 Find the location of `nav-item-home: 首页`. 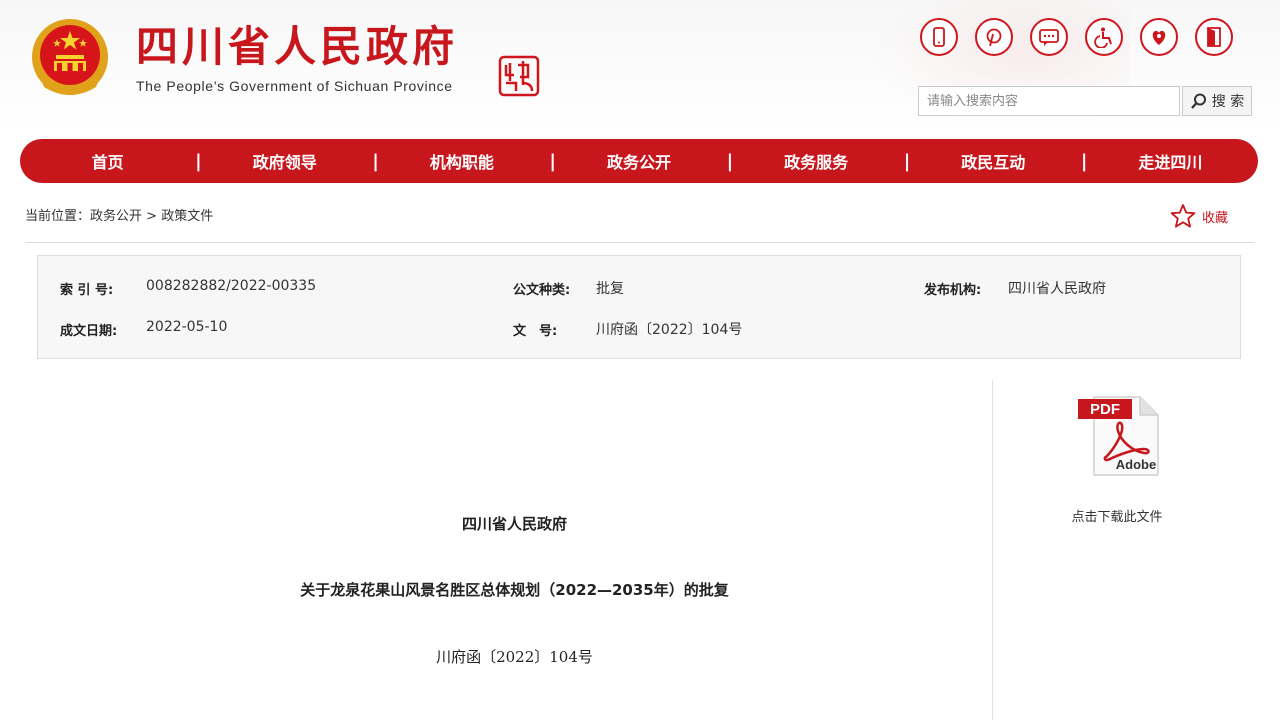

nav-item-home: 首页 is located at coordinates (107, 161).